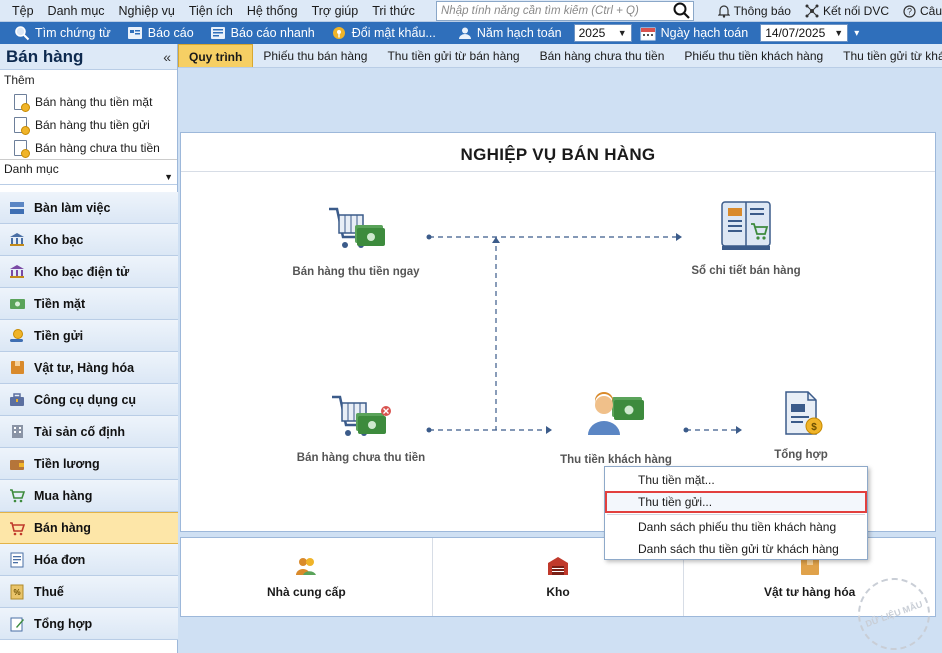 This screenshot has width=942, height=653. Describe the element at coordinates (894, 614) in the screenshot. I see `watermark-text: DỮ LIỆU MẪU` at that location.